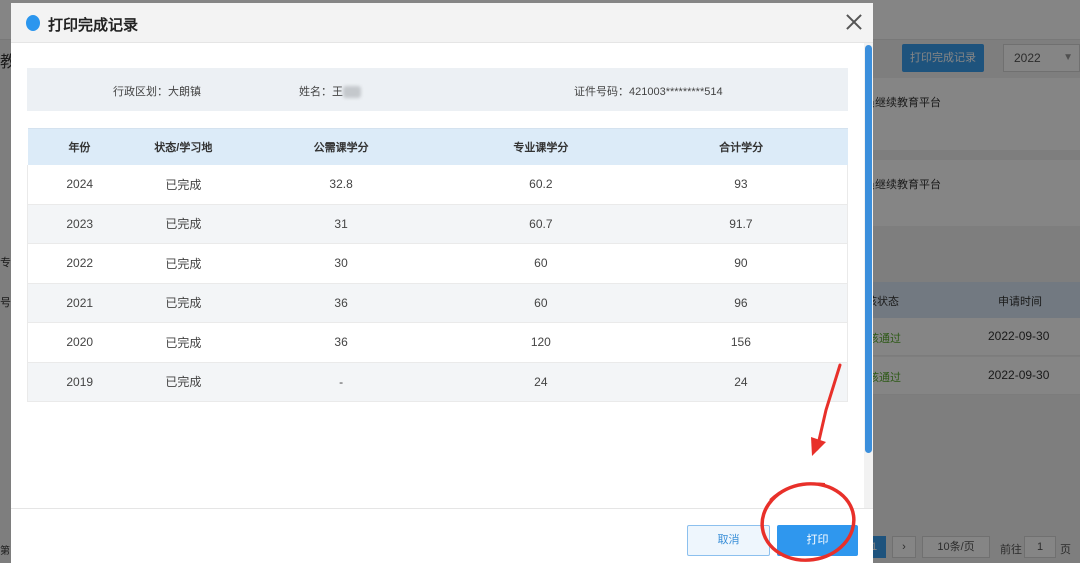 The height and width of the screenshot is (563, 1080). Describe the element at coordinates (341, 224) in the screenshot. I see `cell-public-credits: 31` at that location.